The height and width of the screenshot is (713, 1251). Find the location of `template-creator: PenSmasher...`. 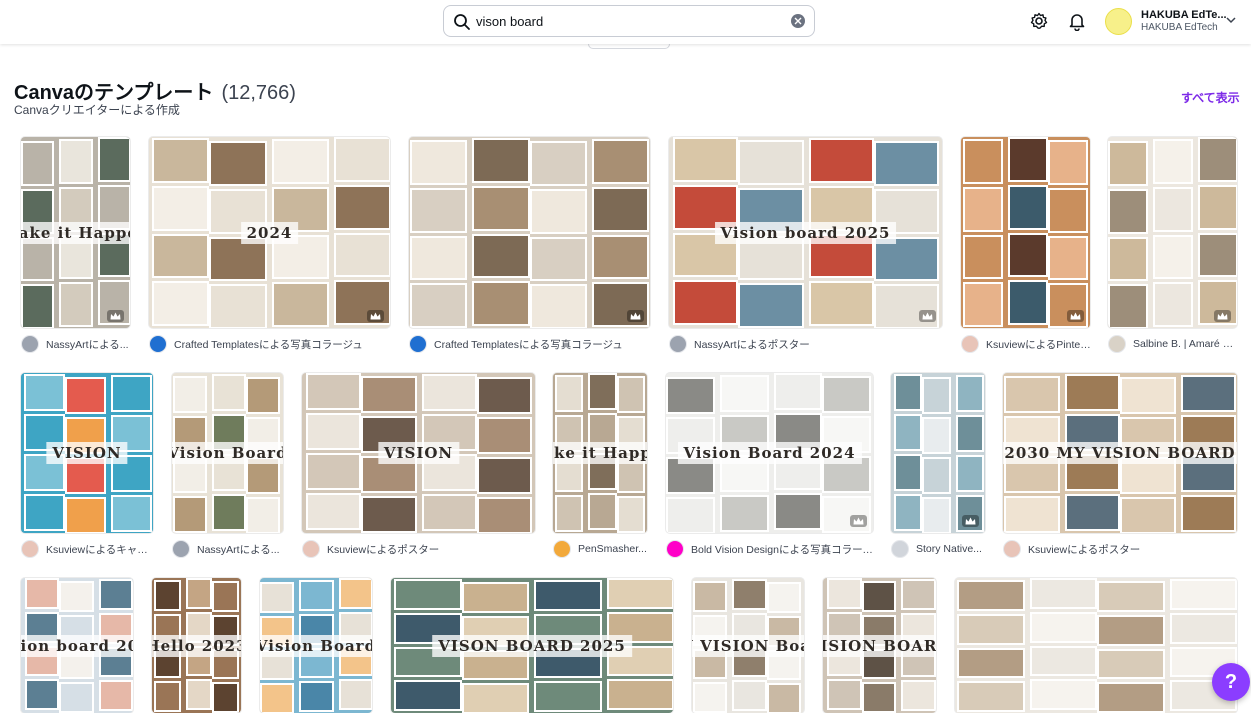

template-creator: PenSmasher... is located at coordinates (600, 549).